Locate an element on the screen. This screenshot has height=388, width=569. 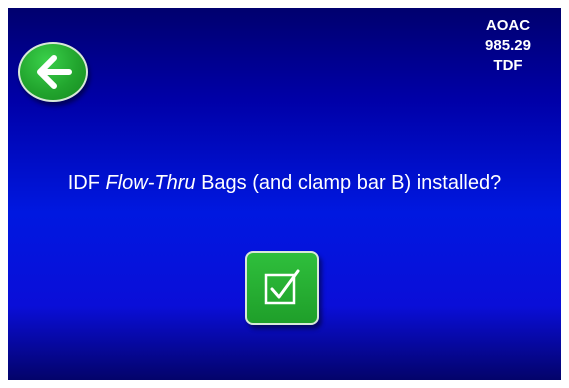
method-name: AOAC is located at coordinates (508, 25).